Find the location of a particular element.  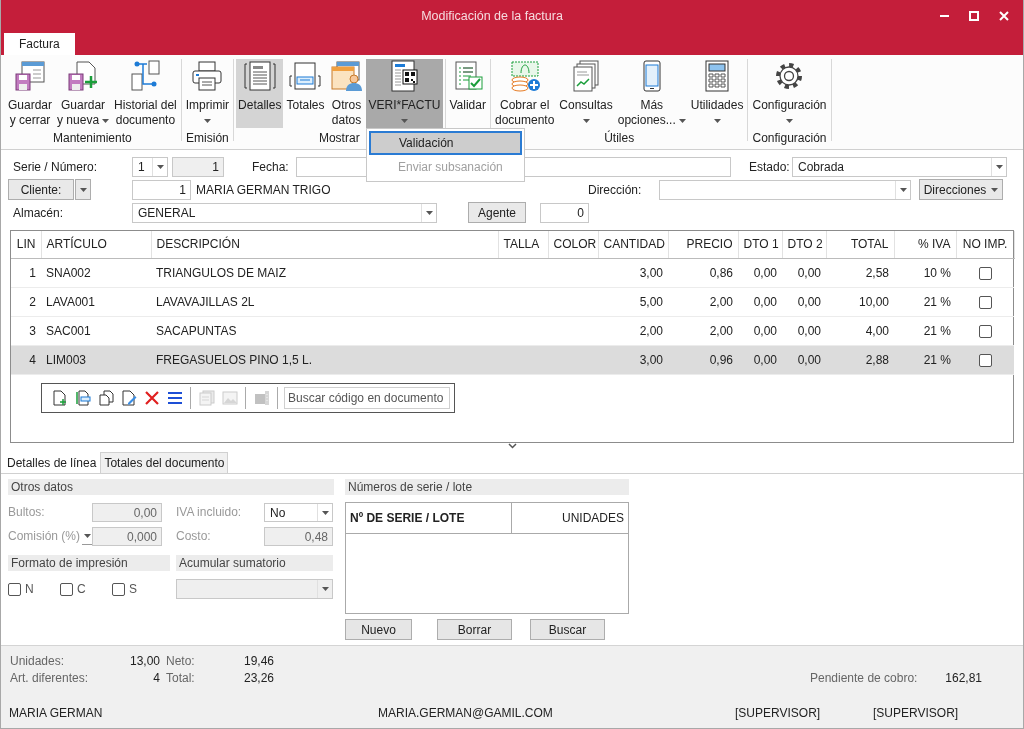

agent-button: Agente is located at coordinates (497, 212).